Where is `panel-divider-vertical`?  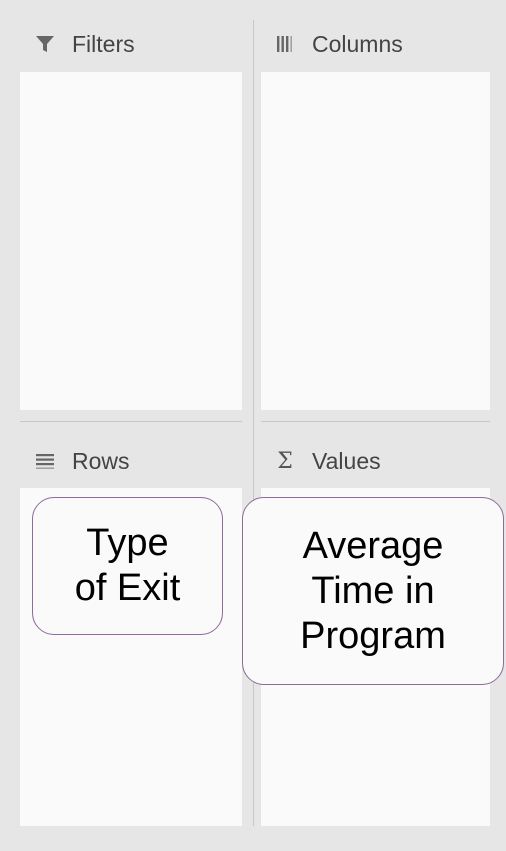 panel-divider-vertical is located at coordinates (253, 423).